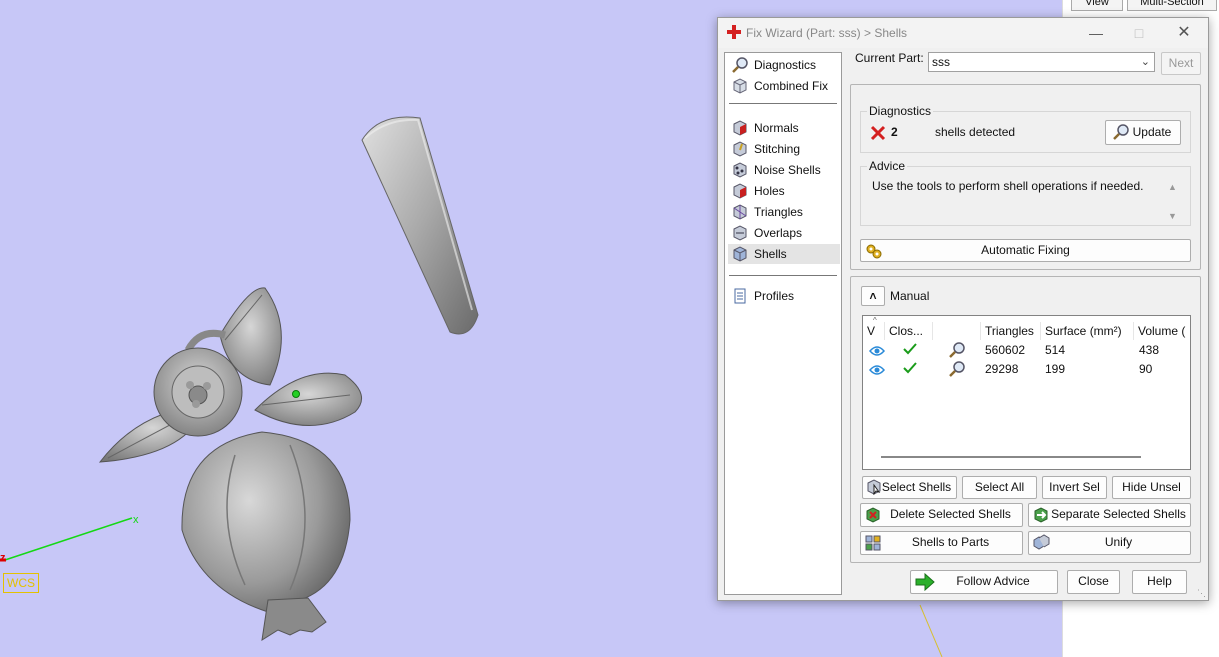 This screenshot has height=657, width=1219. What do you see at coordinates (784, 254) in the screenshot?
I see `nav-item-shells: Shells` at bounding box center [784, 254].